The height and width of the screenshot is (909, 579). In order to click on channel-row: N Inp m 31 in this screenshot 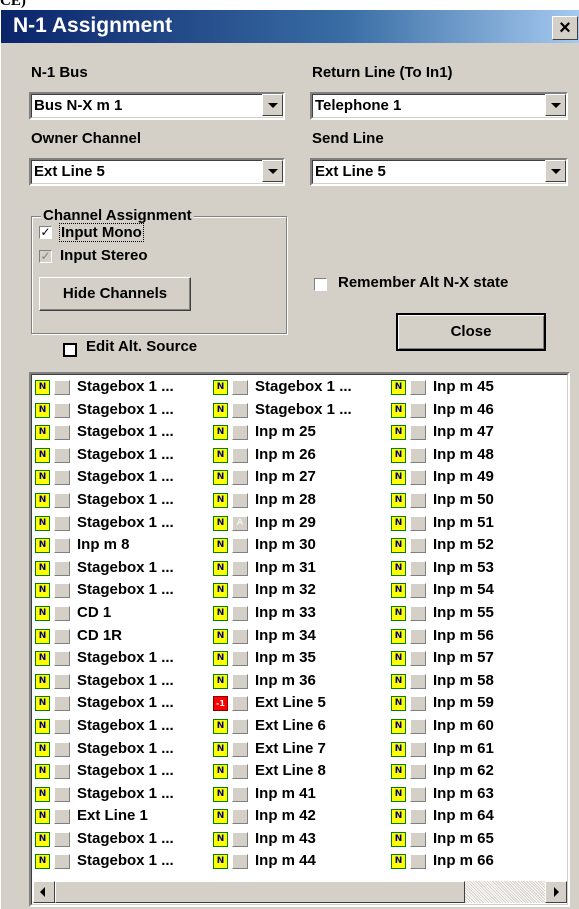, I will do `click(298, 568)`.